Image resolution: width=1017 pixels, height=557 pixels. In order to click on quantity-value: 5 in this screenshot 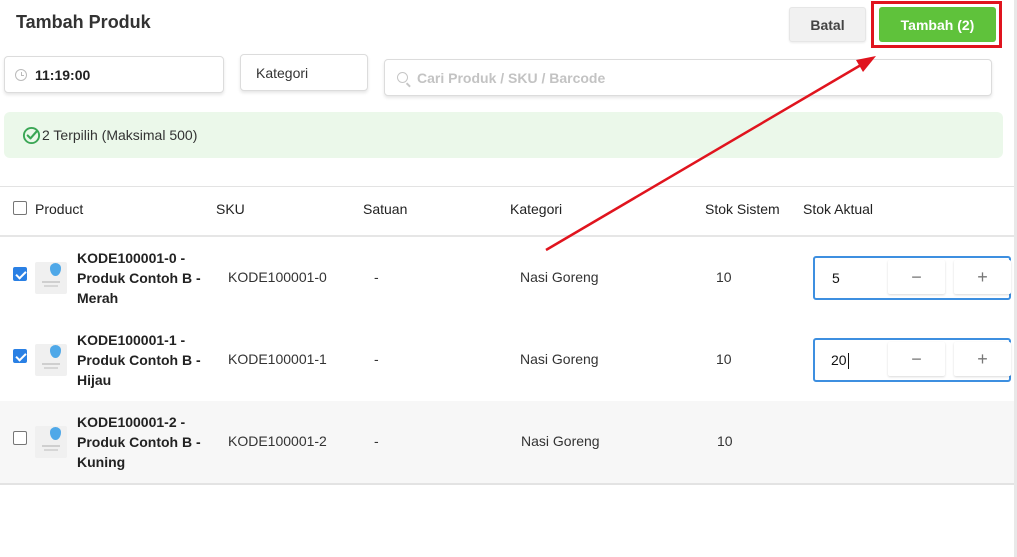, I will do `click(836, 278)`.